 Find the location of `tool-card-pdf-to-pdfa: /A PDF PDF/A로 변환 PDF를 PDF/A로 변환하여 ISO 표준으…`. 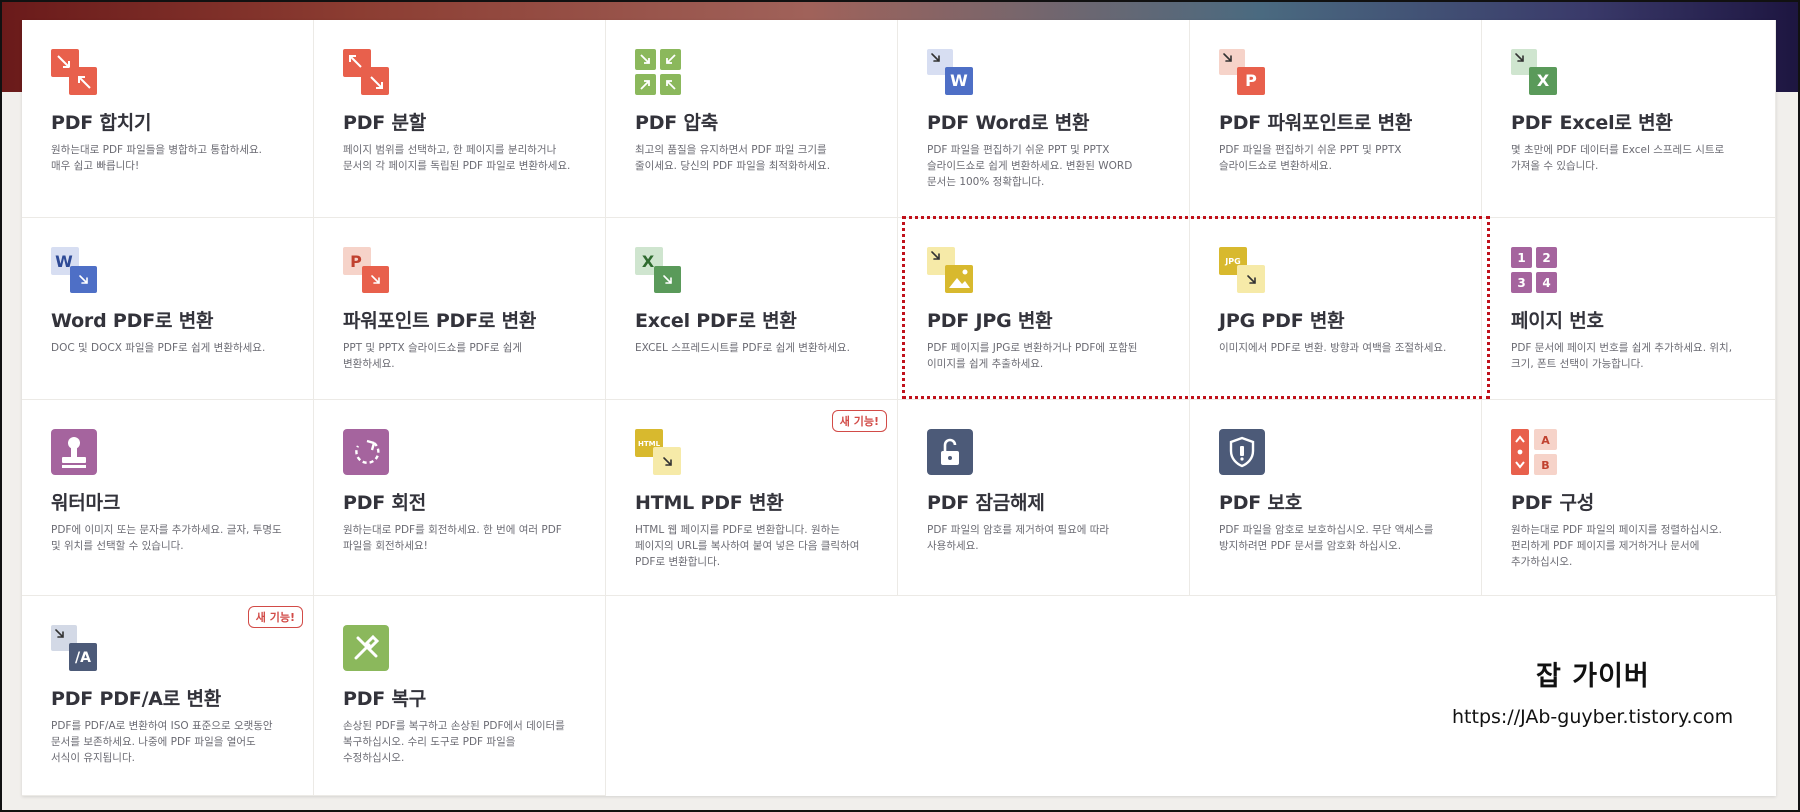

tool-card-pdf-to-pdfa: /A PDF PDF/A로 변환 PDF를 PDF/A로 변환하여 ISO 표준으… is located at coordinates (168, 696).